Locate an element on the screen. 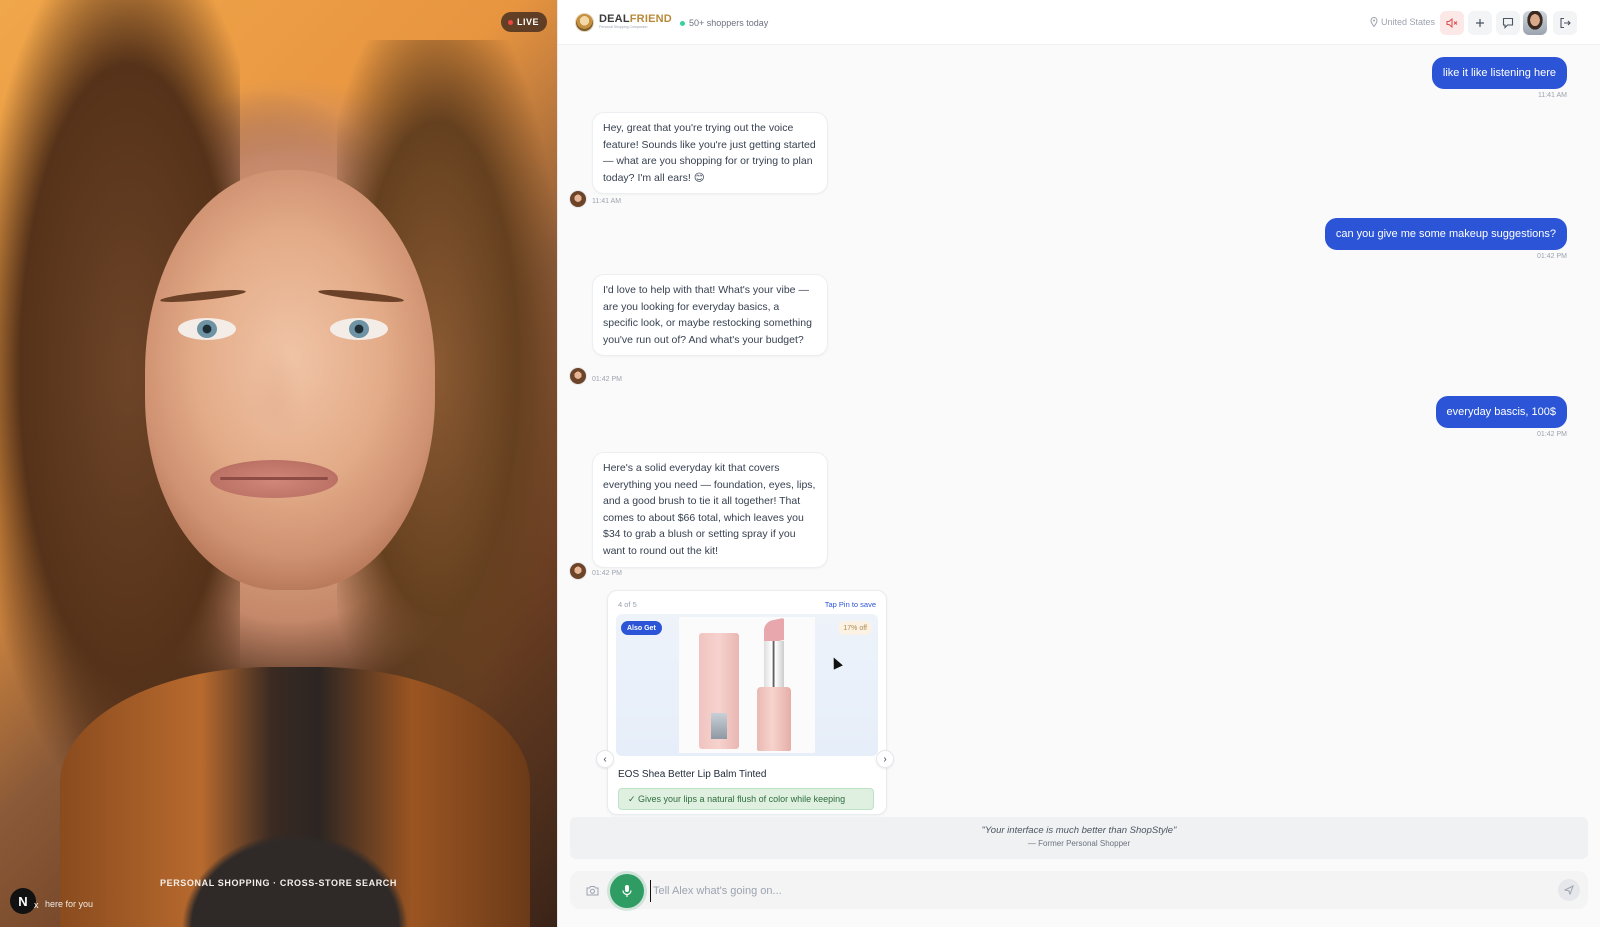 The image size is (1600, 927). product-title: EOS Shea Better Lip Balm Tinted is located at coordinates (692, 774).